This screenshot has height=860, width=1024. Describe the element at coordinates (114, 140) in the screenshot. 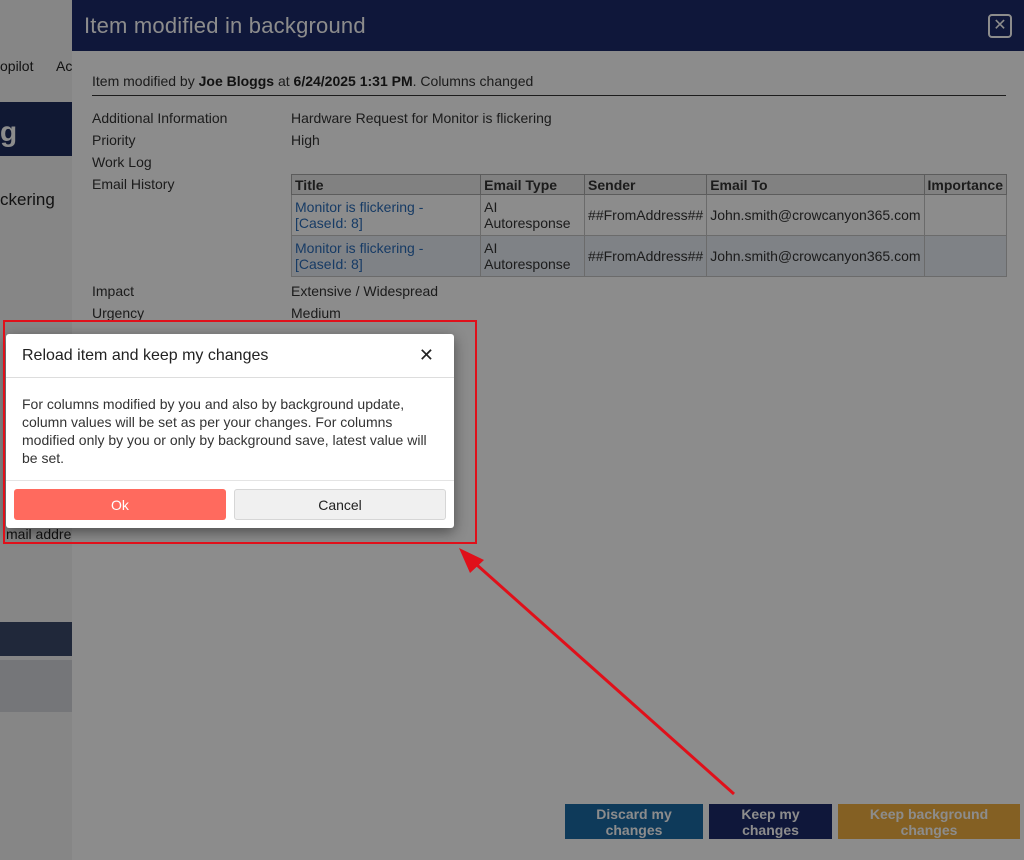

I see `field-label: Priority` at that location.